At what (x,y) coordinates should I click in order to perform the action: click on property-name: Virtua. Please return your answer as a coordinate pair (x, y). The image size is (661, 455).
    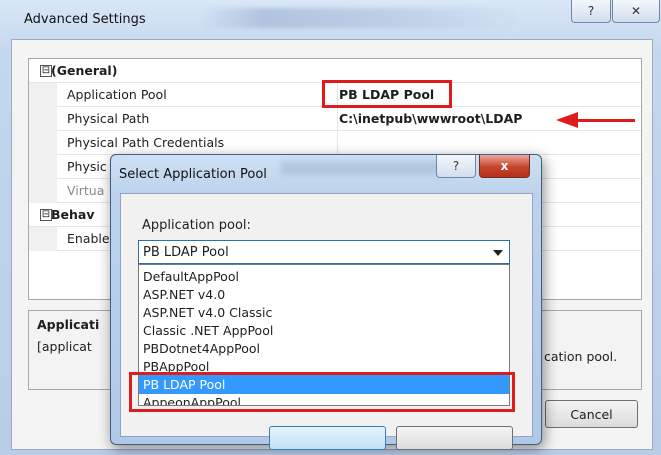
    Looking at the image, I should click on (86, 190).